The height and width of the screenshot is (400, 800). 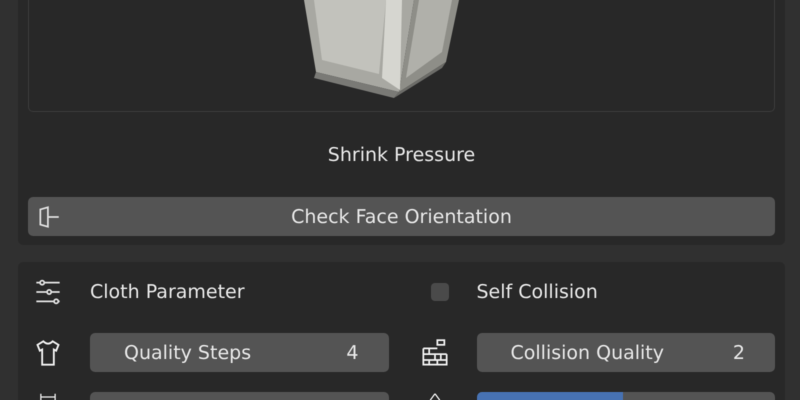 I want to click on number-field: Quality Steps 4, so click(x=239, y=352).